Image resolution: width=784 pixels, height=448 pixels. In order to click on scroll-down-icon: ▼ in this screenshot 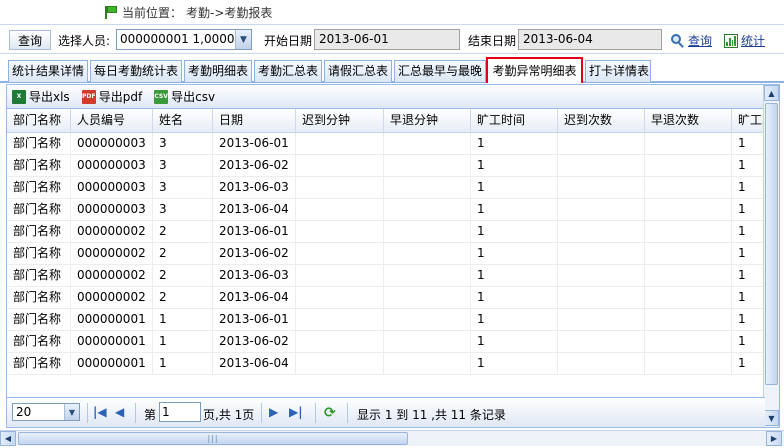, I will do `click(771, 418)`.